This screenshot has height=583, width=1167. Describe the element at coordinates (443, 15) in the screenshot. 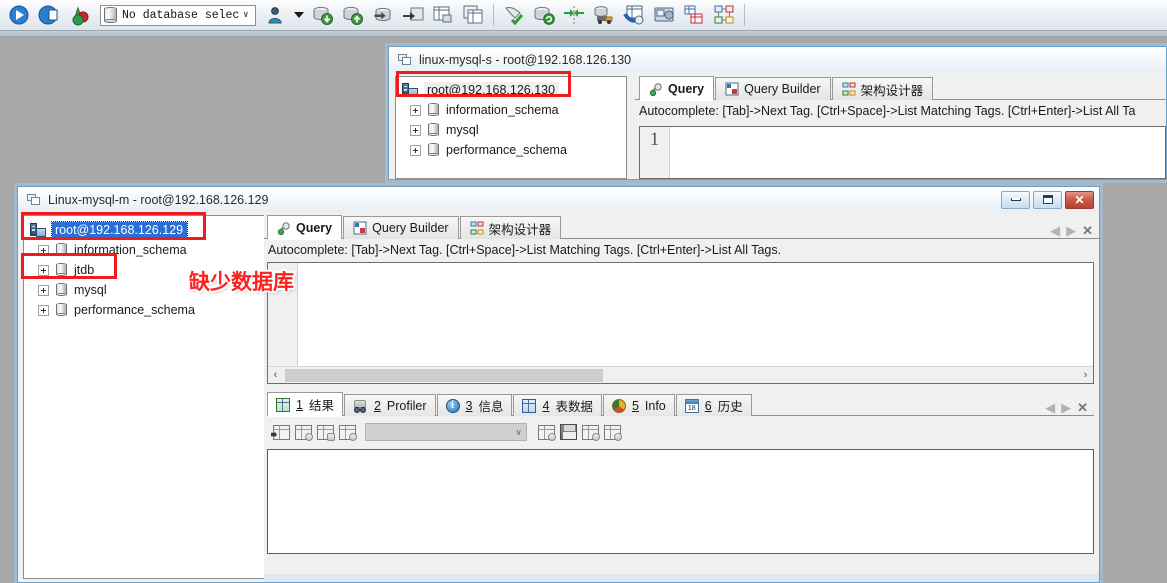

I see `table-export-icon` at that location.